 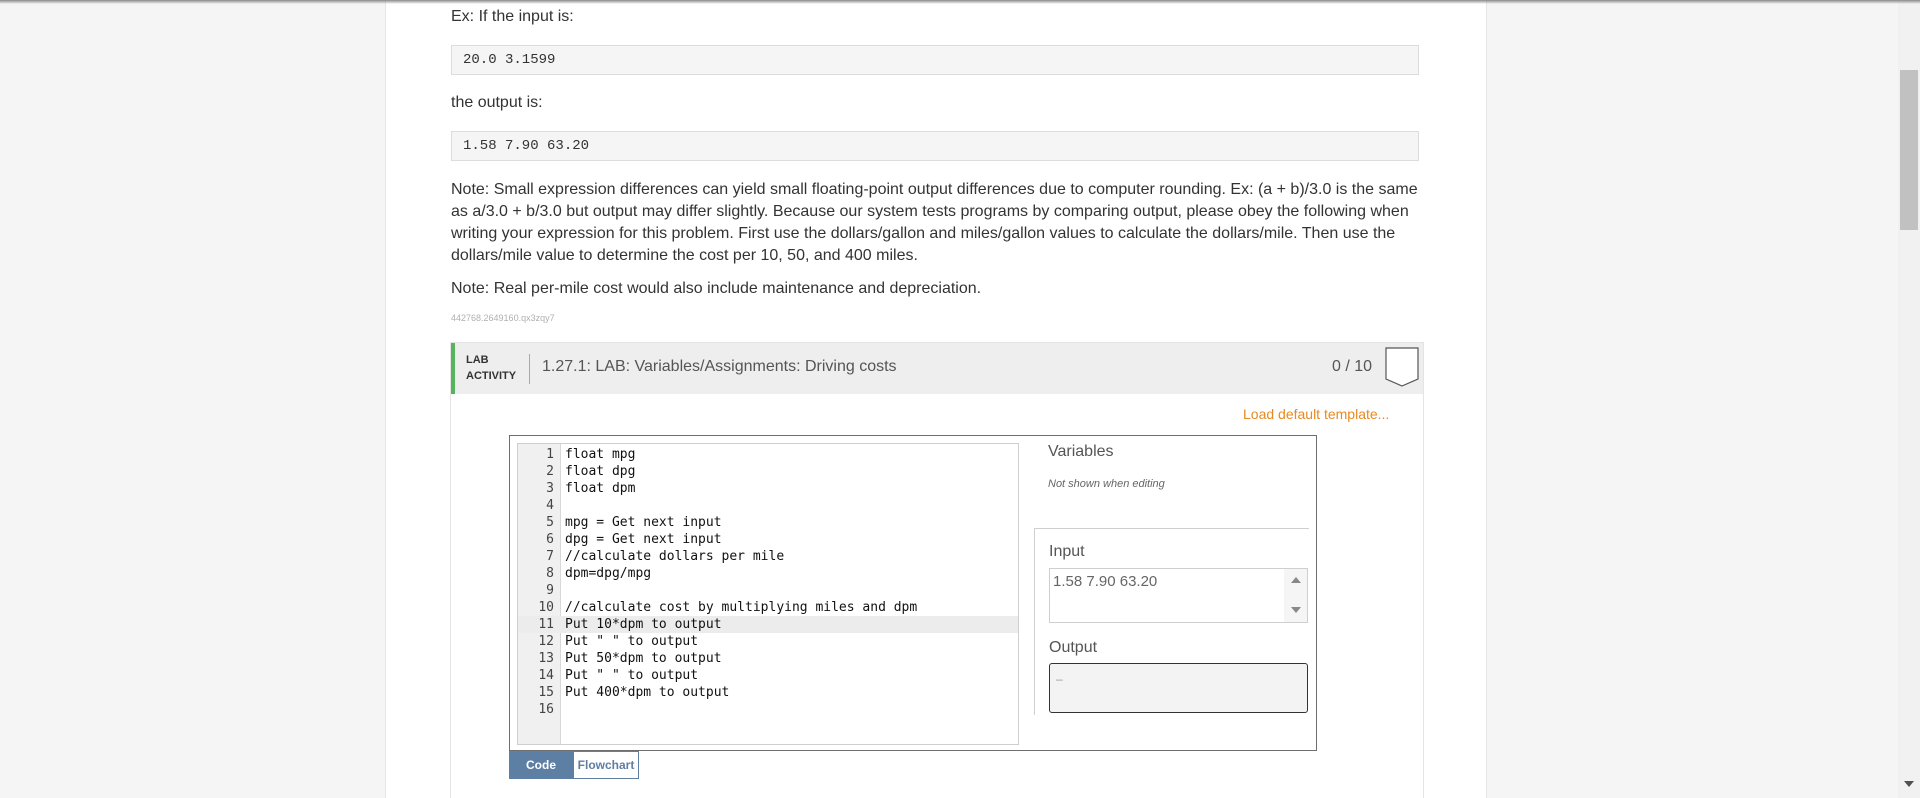 What do you see at coordinates (768, 471) in the screenshot?
I see `code-line: 2 float dpg` at bounding box center [768, 471].